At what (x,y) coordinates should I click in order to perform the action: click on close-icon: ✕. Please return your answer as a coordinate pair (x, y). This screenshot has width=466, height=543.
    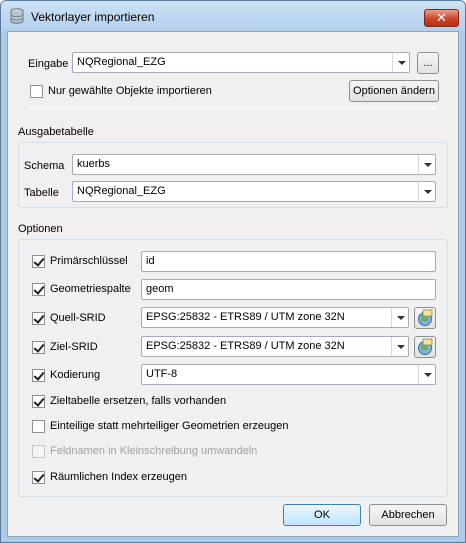
    Looking at the image, I should click on (441, 17).